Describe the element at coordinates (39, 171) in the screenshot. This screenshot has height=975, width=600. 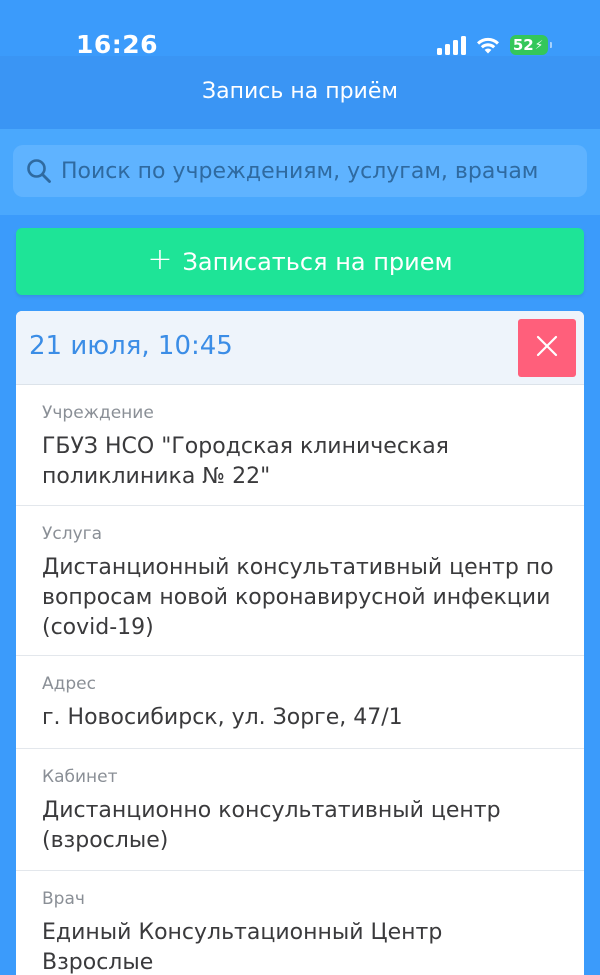
I see `search-icon` at that location.